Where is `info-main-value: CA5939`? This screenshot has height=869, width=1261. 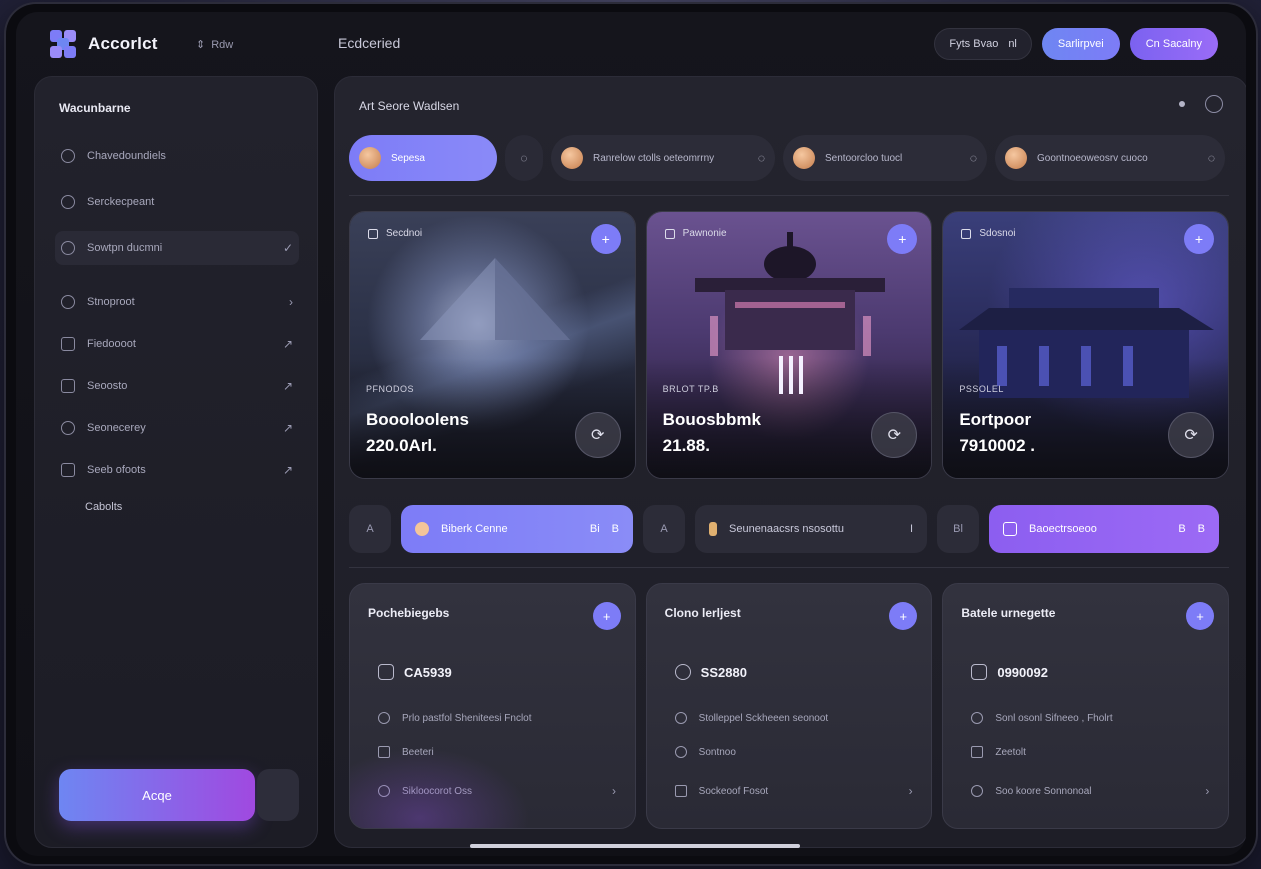
info-main-value: CA5939 is located at coordinates (415, 672).